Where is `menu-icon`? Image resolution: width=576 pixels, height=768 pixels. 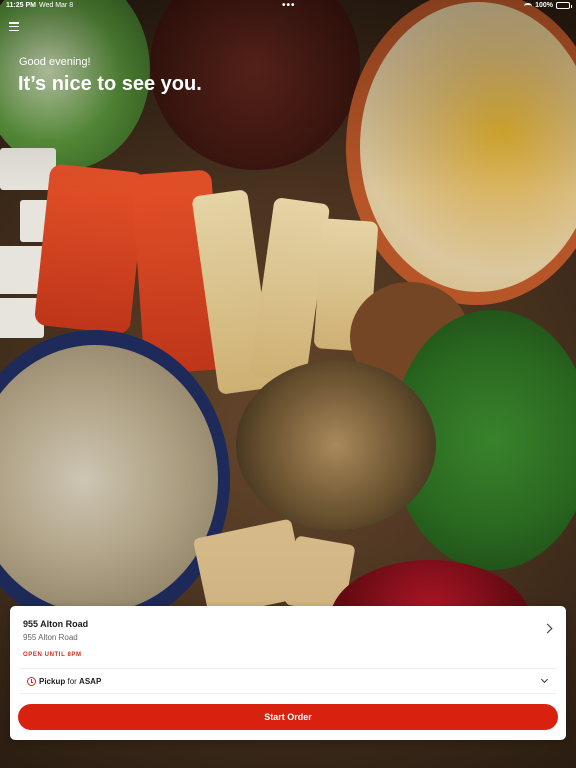 menu-icon is located at coordinates (14, 26).